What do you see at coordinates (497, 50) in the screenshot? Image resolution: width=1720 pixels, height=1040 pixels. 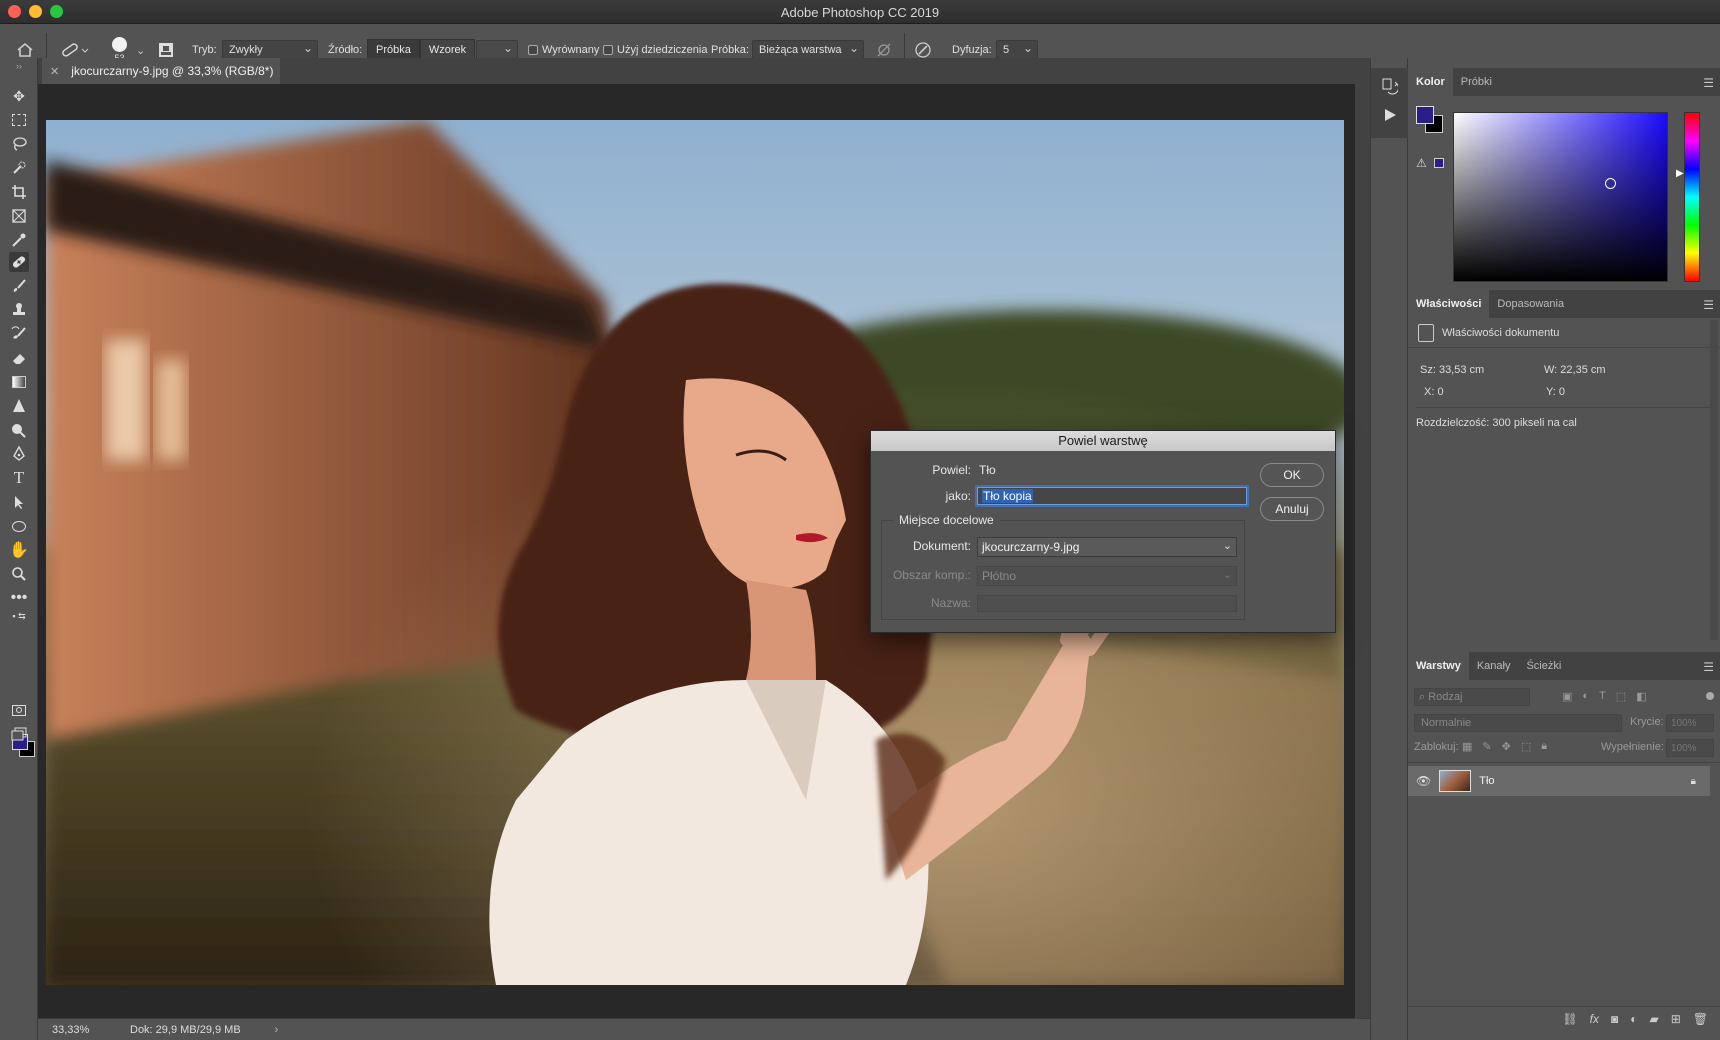 I see `pattern-picker` at bounding box center [497, 50].